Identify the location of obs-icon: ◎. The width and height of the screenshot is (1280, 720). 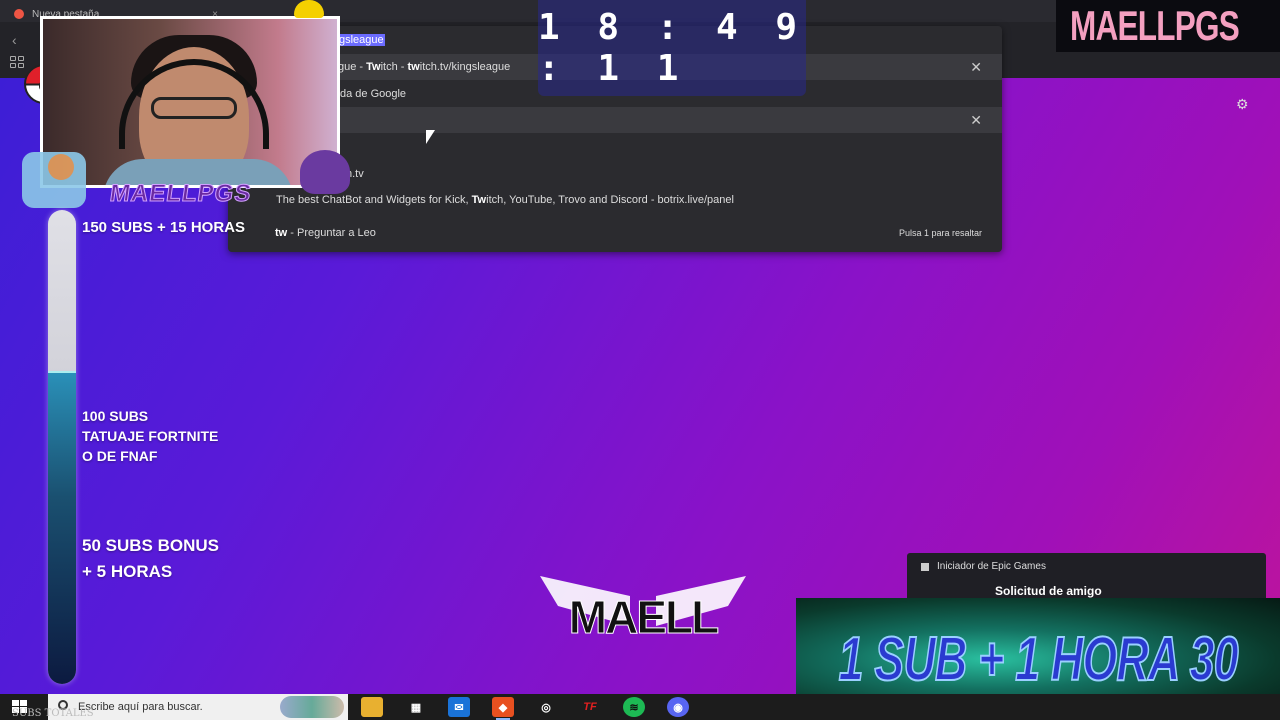
(546, 707).